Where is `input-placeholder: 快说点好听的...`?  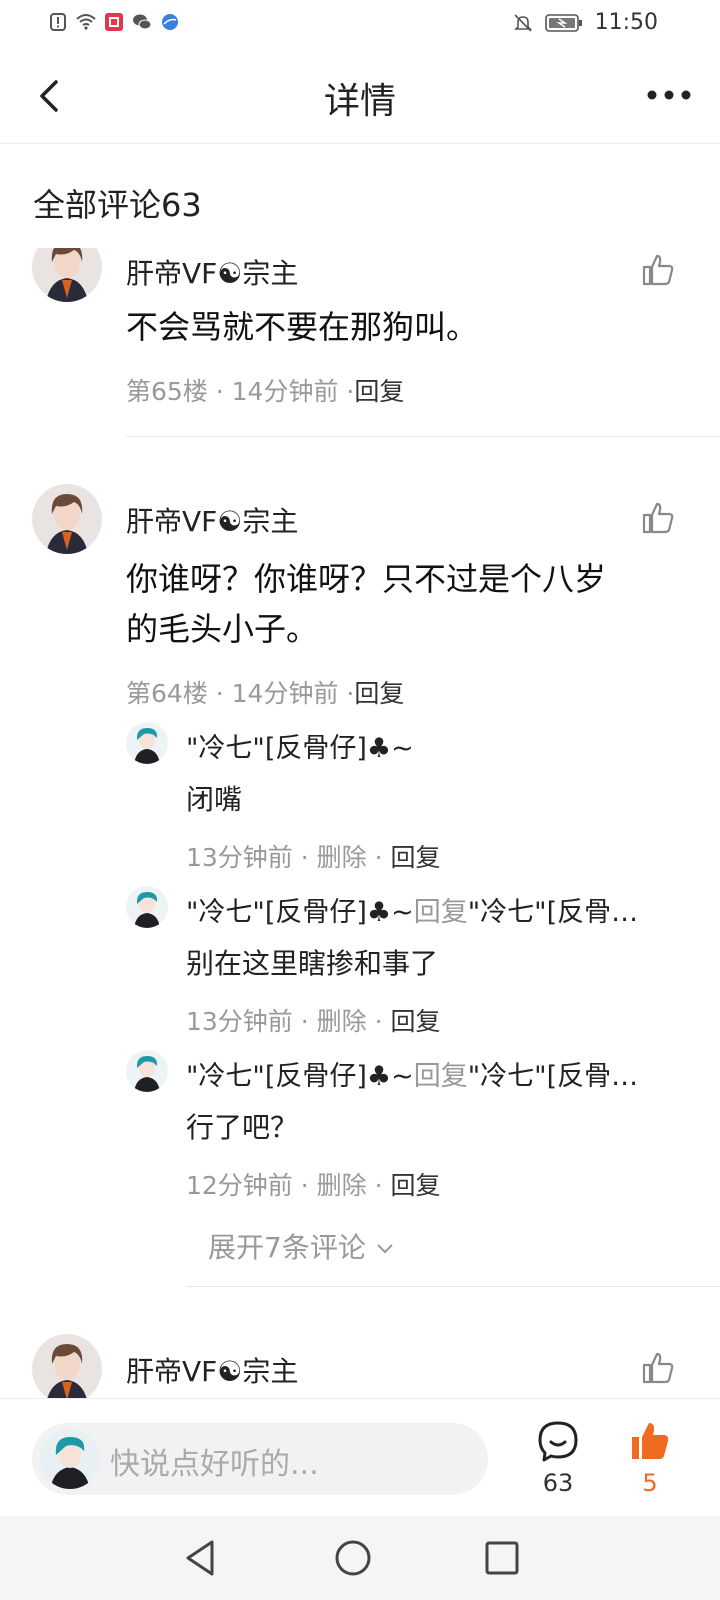 input-placeholder: 快说点好听的... is located at coordinates (214, 1464).